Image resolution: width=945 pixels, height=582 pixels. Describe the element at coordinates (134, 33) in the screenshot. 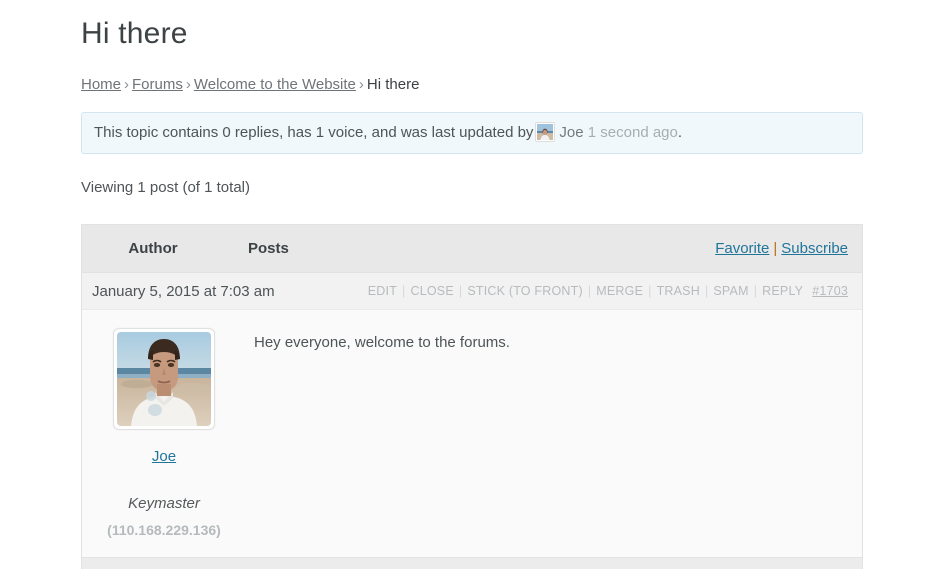

I see `page-title: Hi there` at that location.